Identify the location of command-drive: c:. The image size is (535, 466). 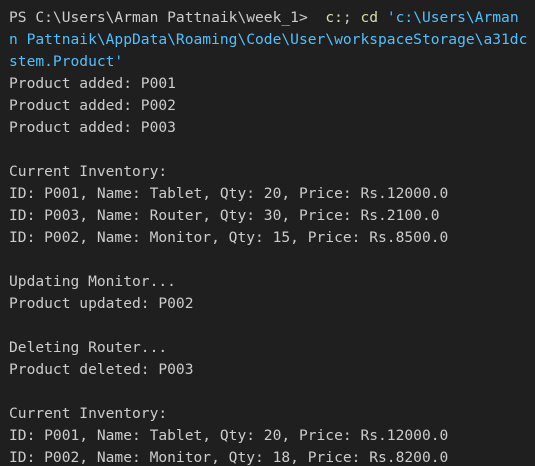
(329, 17).